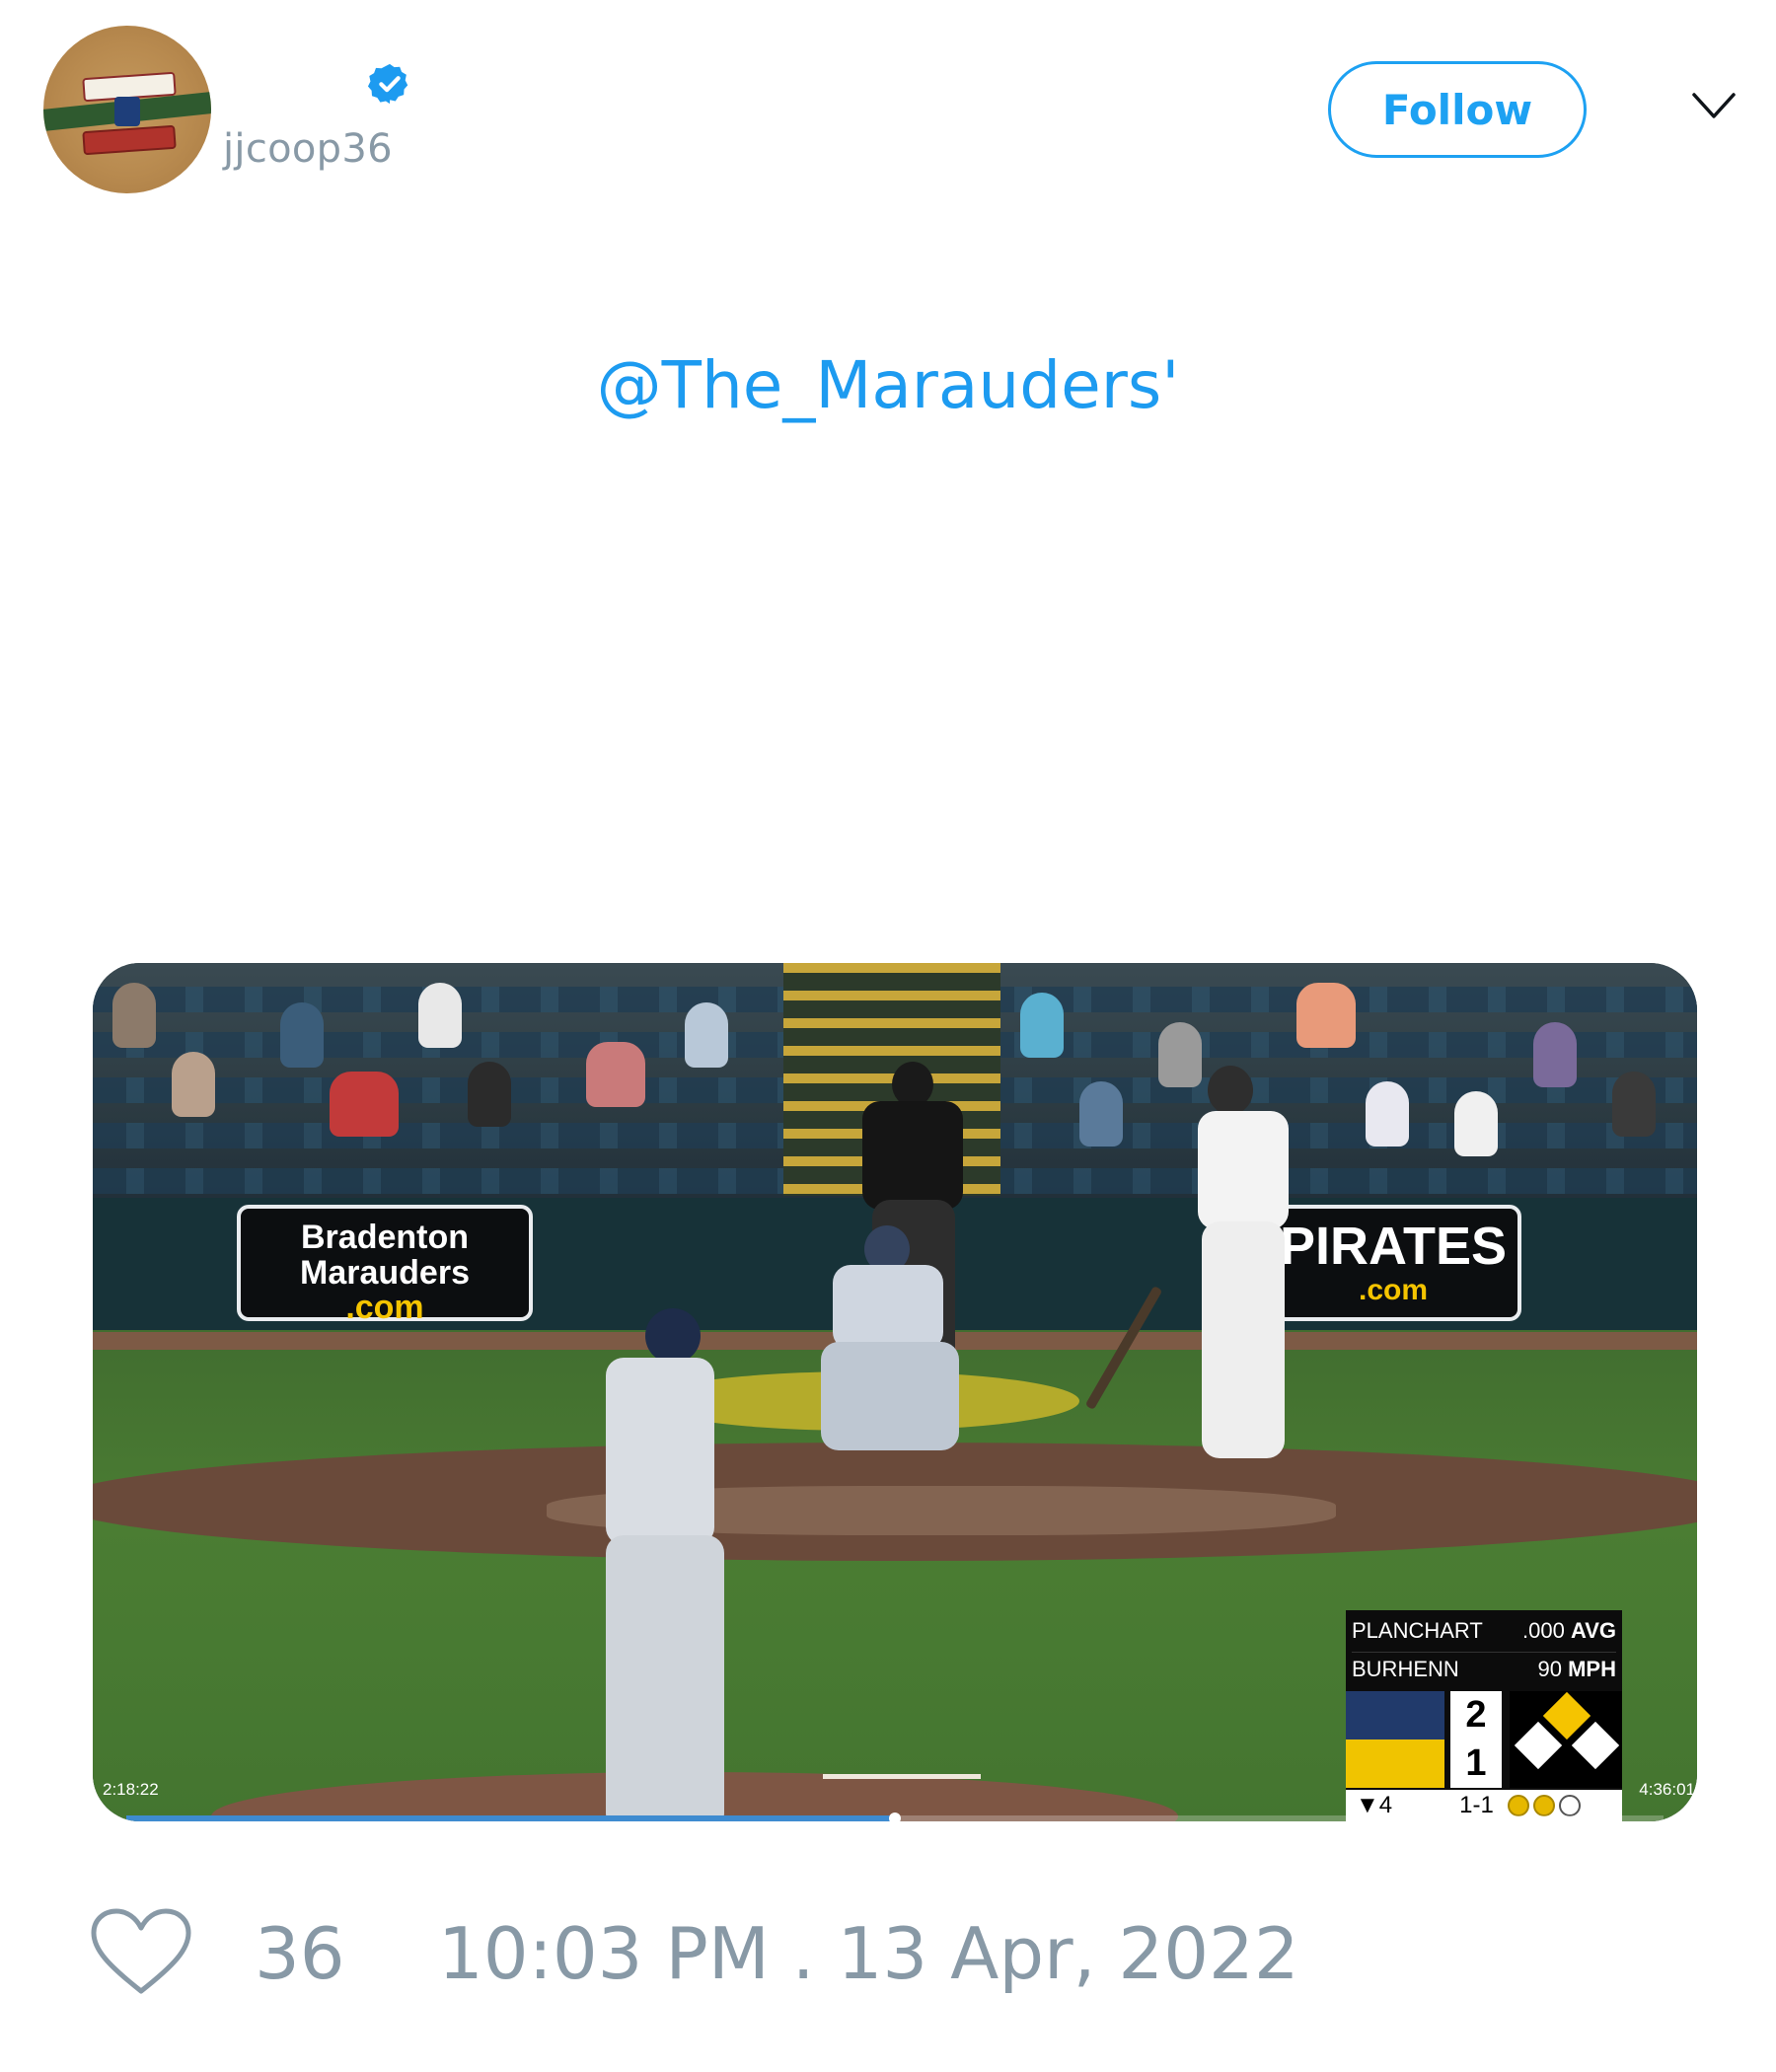  What do you see at coordinates (869, 1954) in the screenshot?
I see `tweet-timestamp: 10:03 PM . 13 Apr, 2022` at bounding box center [869, 1954].